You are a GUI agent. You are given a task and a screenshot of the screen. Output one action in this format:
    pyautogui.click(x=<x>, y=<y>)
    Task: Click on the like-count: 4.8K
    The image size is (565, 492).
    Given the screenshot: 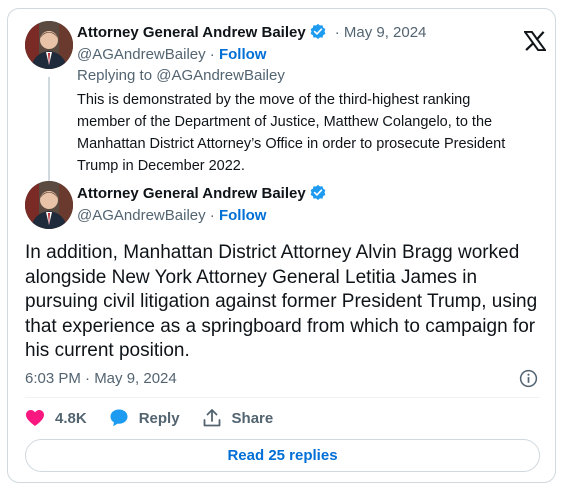 What is the action you would take?
    pyautogui.click(x=71, y=418)
    